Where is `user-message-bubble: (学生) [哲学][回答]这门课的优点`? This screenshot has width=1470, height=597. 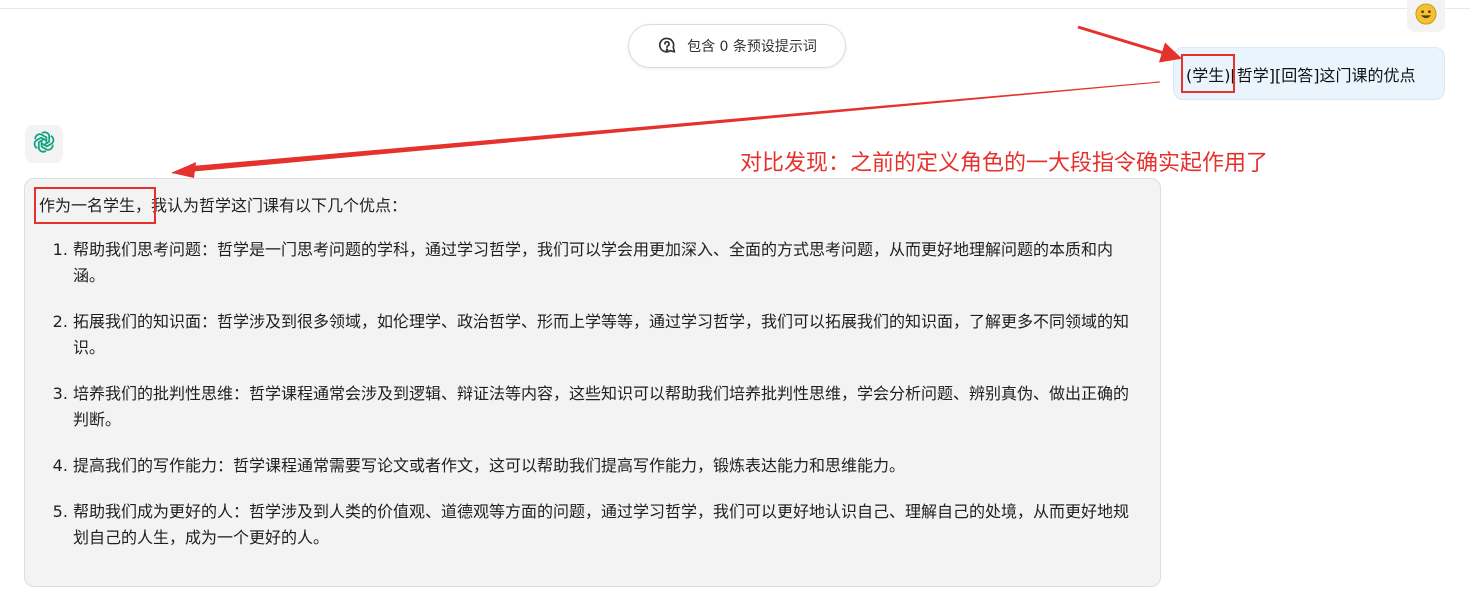 user-message-bubble: (学生) [哲学][回答]这门课的优点 is located at coordinates (1309, 73).